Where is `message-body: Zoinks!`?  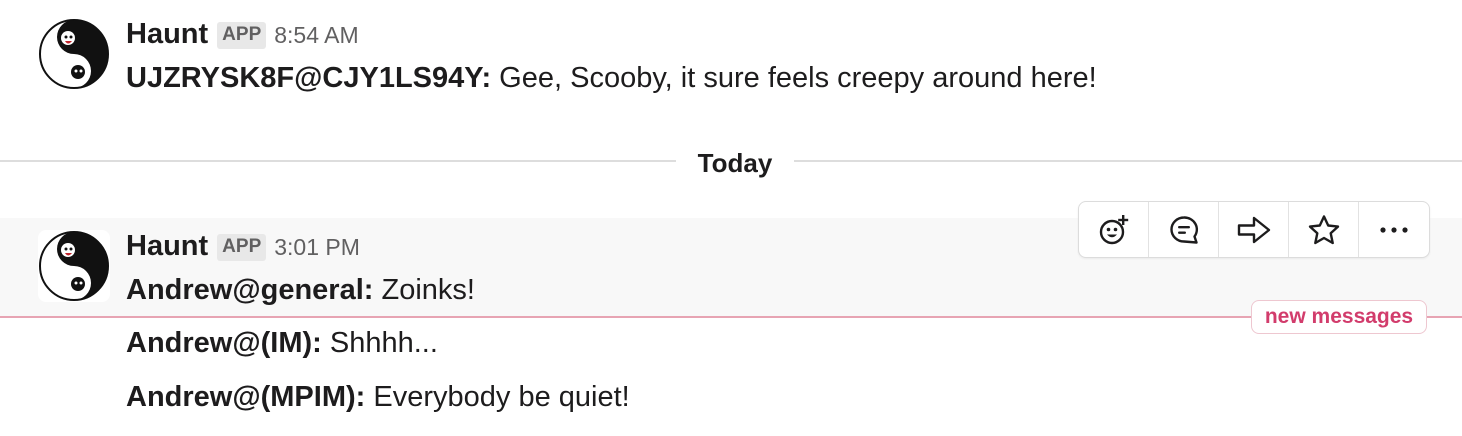
message-body: Zoinks! is located at coordinates (424, 290).